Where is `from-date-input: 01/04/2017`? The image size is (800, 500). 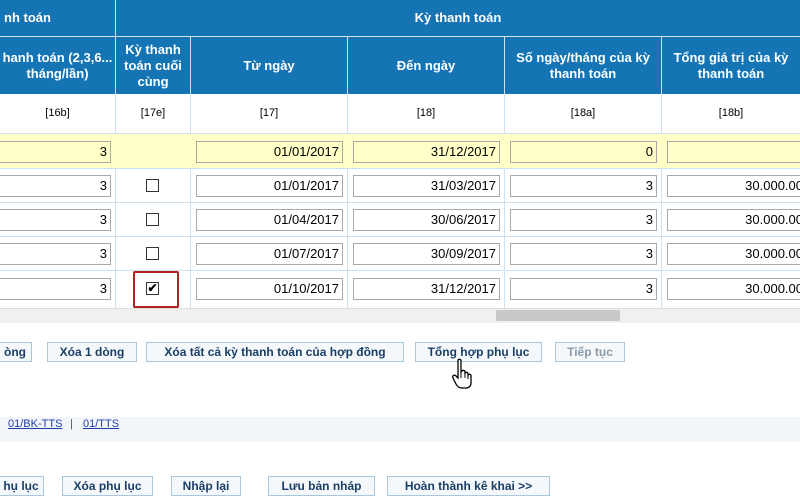
from-date-input: 01/04/2017 is located at coordinates (269, 220).